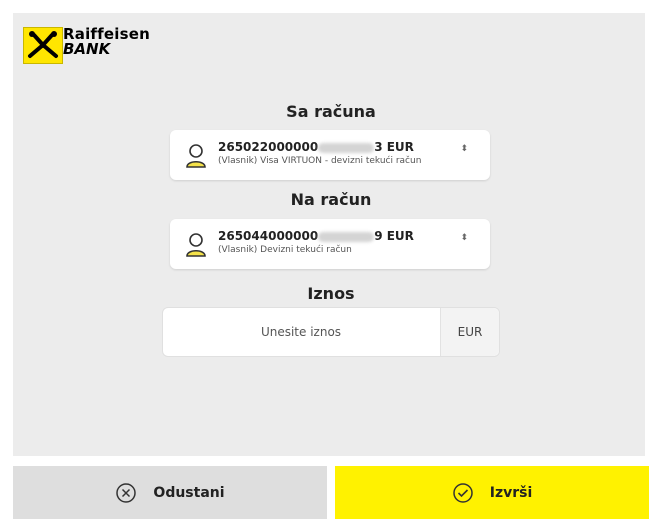 The width and height of the screenshot is (649, 519). I want to click on amount-input: Unesite iznos, so click(301, 332).